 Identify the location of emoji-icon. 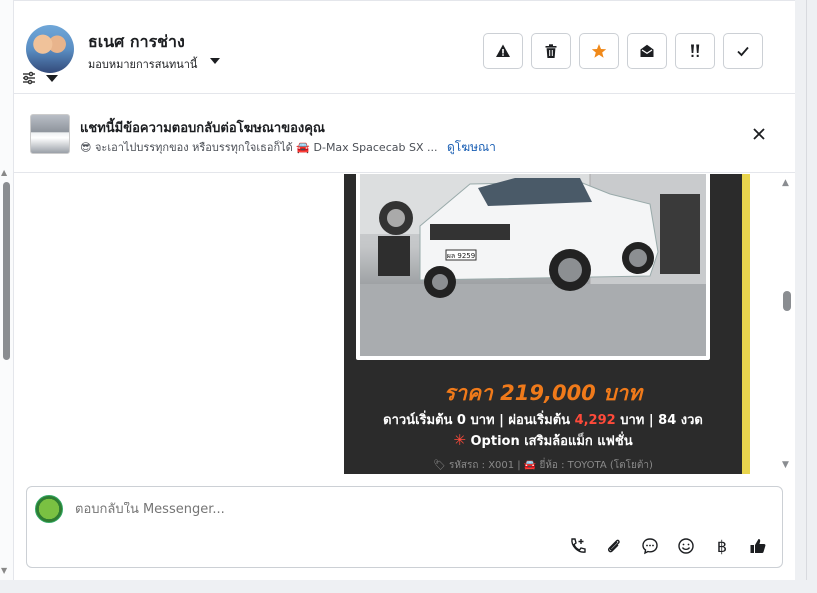
(686, 546).